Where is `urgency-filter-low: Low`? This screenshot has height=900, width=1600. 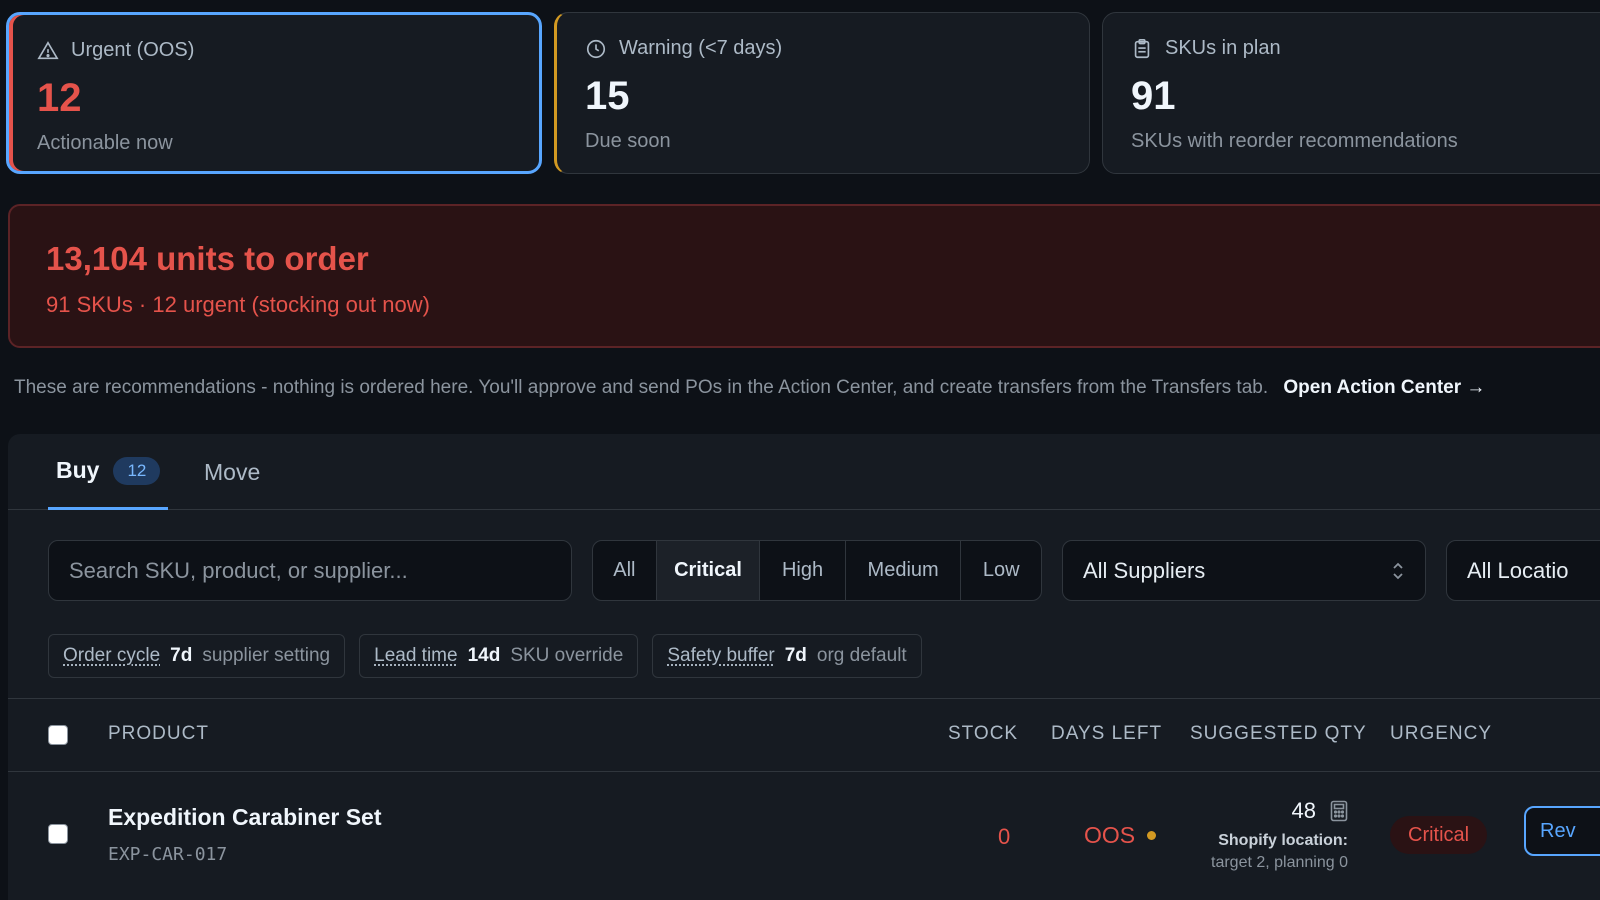
urgency-filter-low: Low is located at coordinates (1001, 570).